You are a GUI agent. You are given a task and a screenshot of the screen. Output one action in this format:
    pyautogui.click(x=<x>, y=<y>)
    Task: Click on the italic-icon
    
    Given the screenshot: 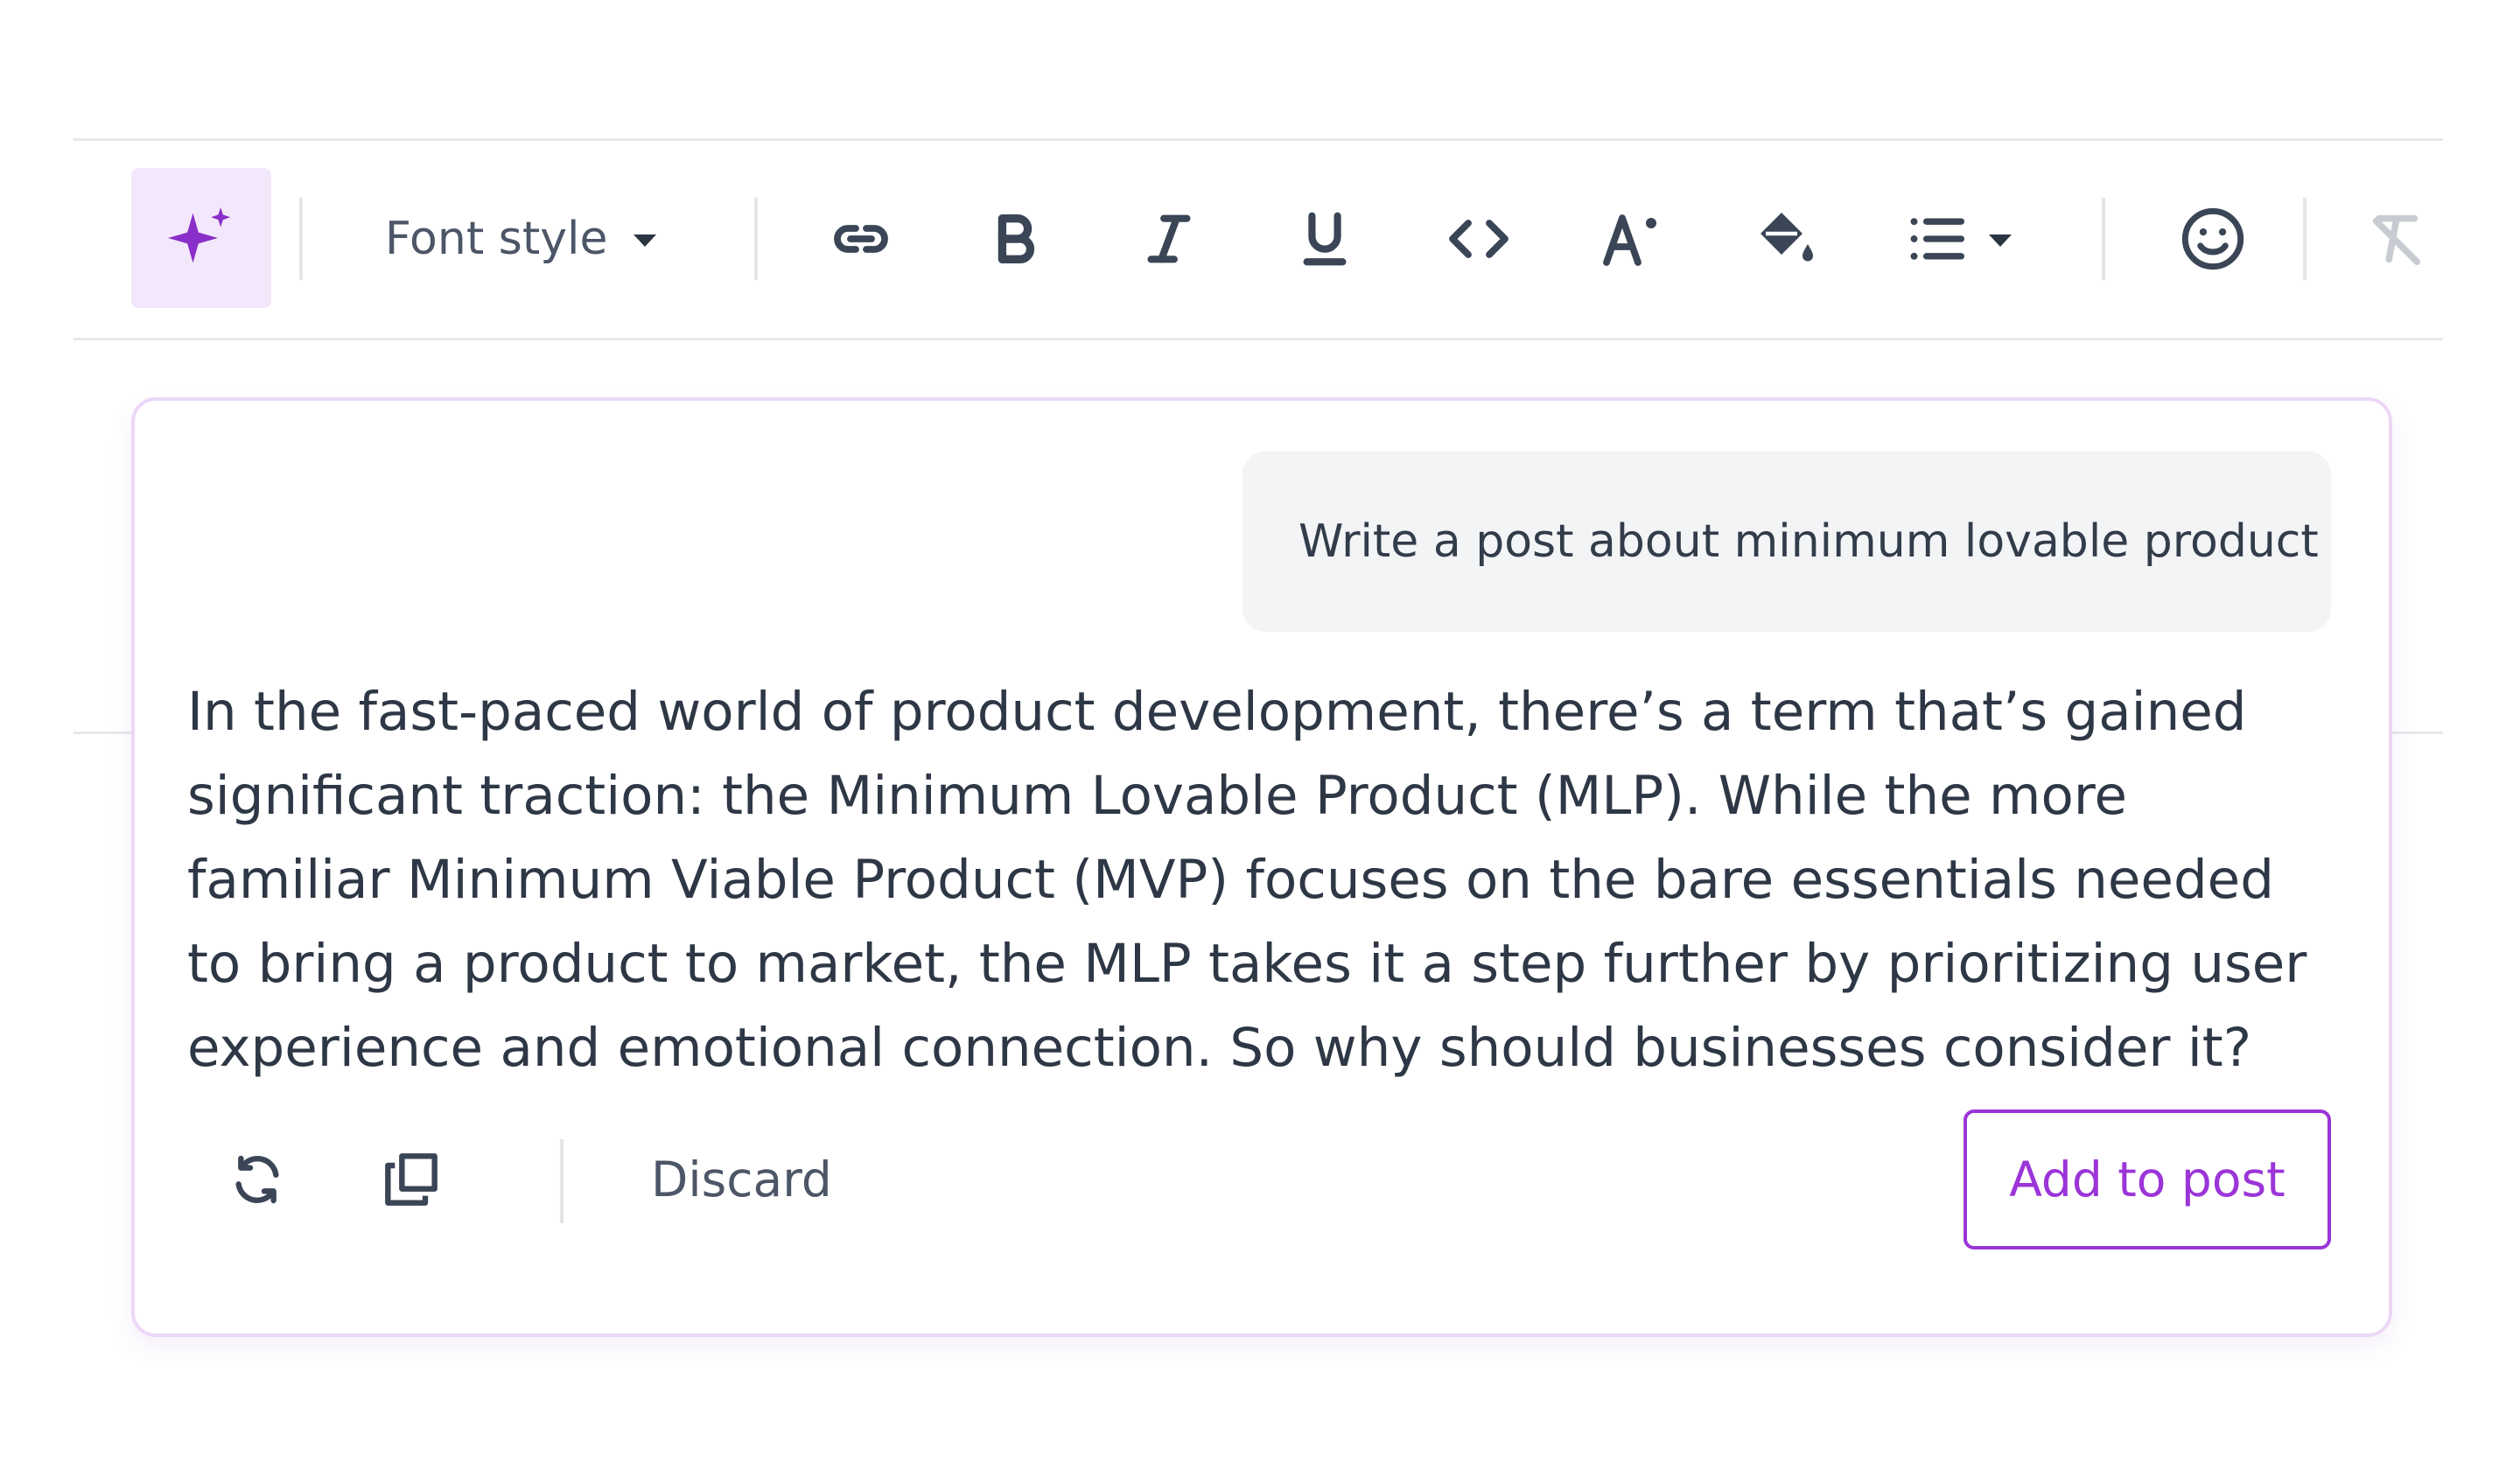 What is the action you would take?
    pyautogui.click(x=1169, y=238)
    